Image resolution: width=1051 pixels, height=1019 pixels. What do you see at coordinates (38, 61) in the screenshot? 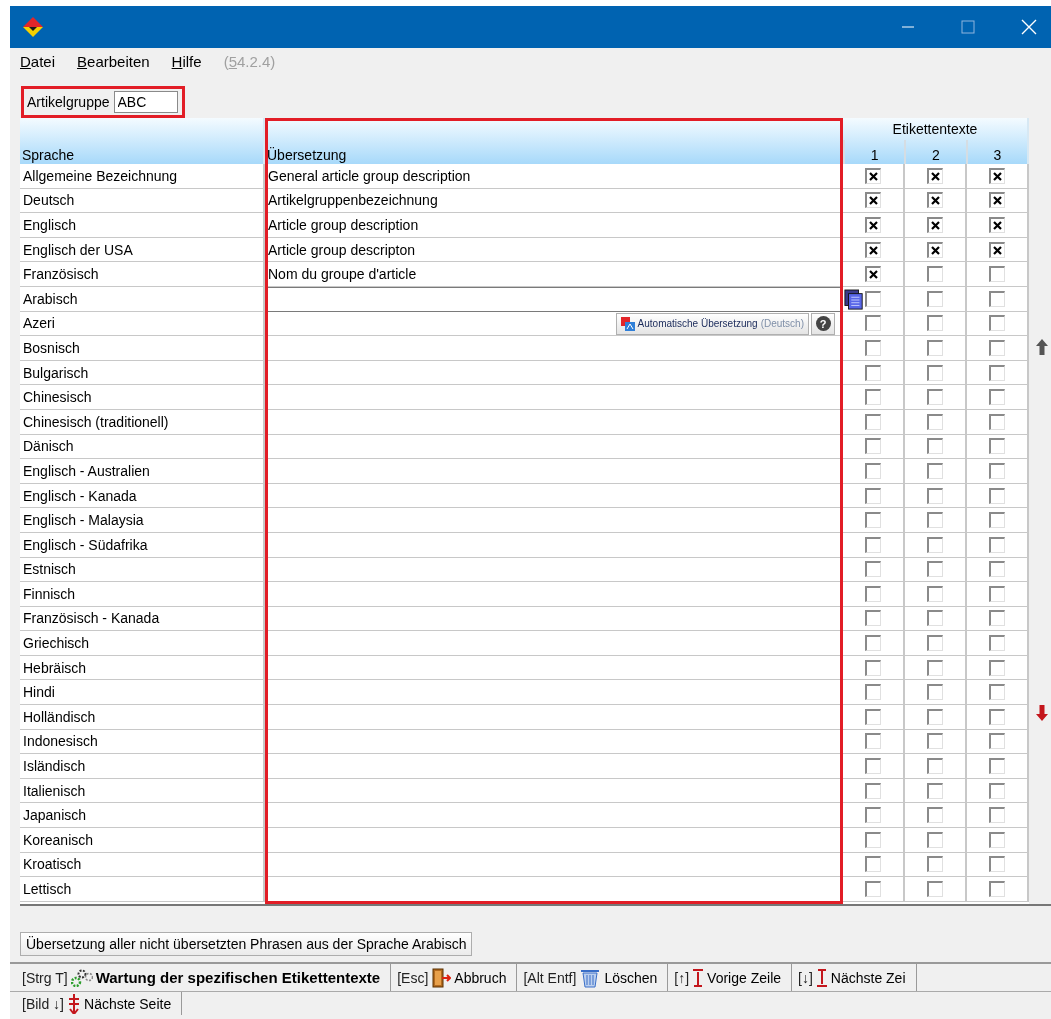
I see `menu-item: Datei` at bounding box center [38, 61].